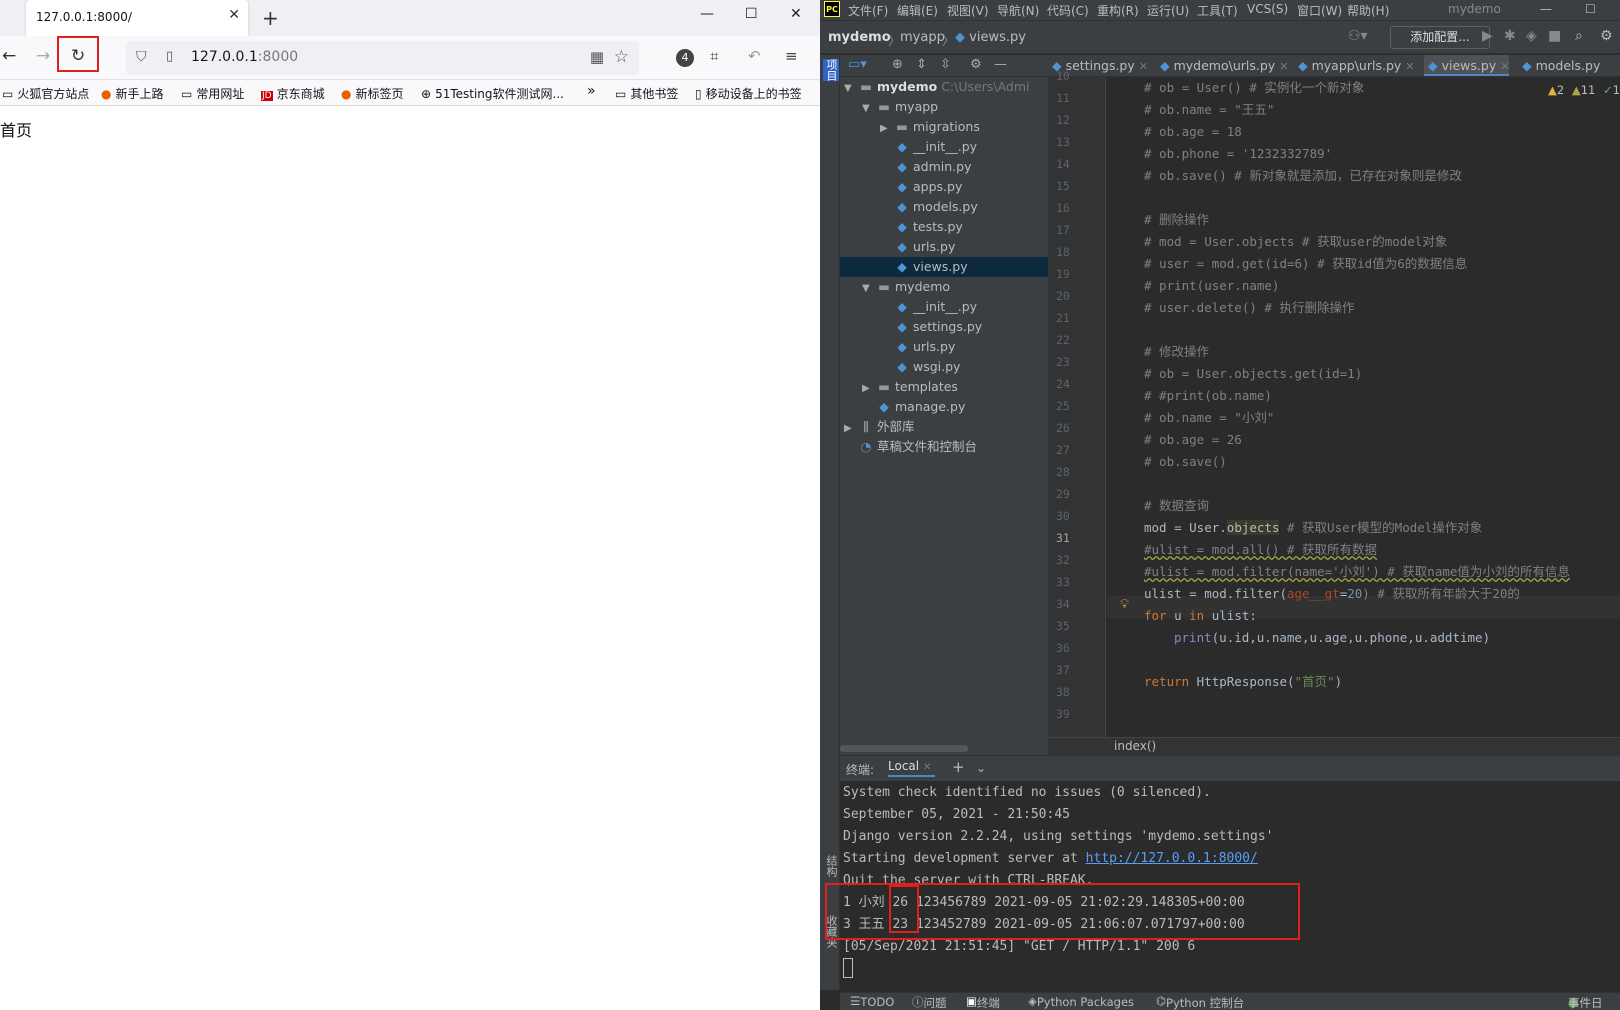 Image resolution: width=1620 pixels, height=1010 pixels. What do you see at coordinates (169, 56) in the screenshot?
I see `page-info-icon: ▯` at bounding box center [169, 56].